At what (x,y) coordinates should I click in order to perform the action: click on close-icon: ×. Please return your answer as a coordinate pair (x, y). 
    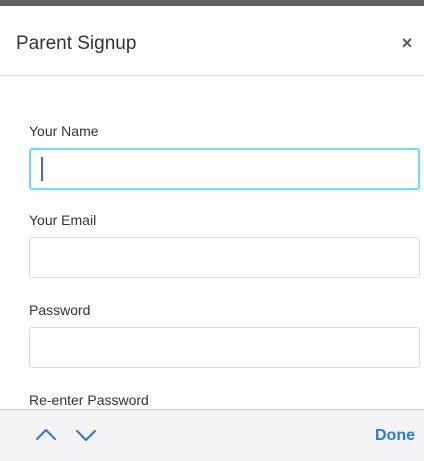
    Looking at the image, I should click on (407, 42).